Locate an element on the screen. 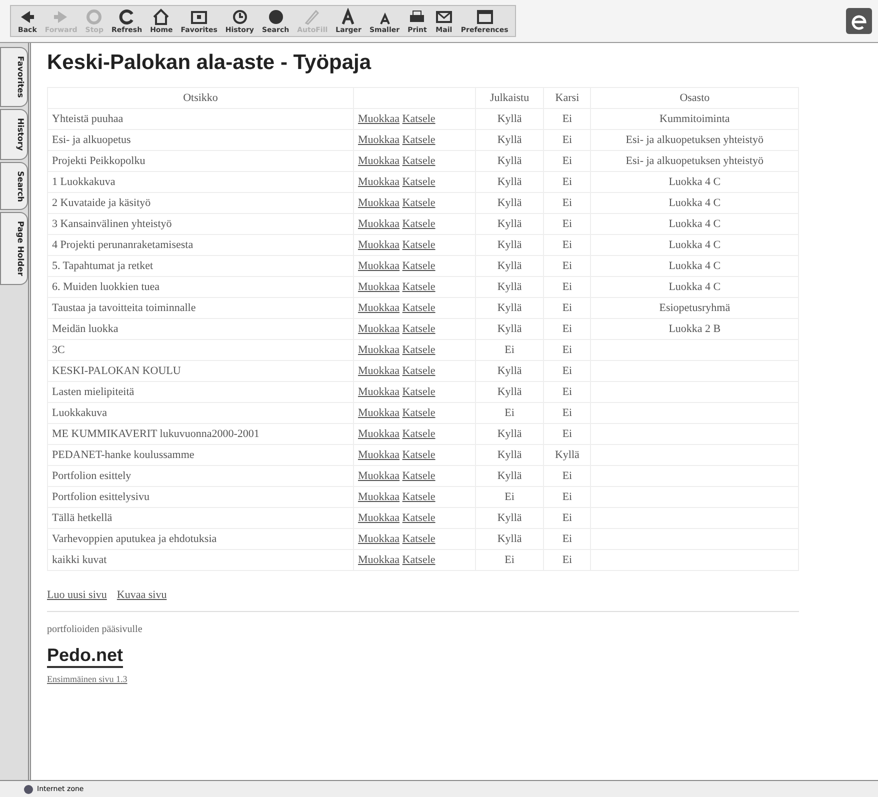 The height and width of the screenshot is (797, 878). version-link: Ensimmäinen sivu 1.3 is located at coordinates (87, 679).